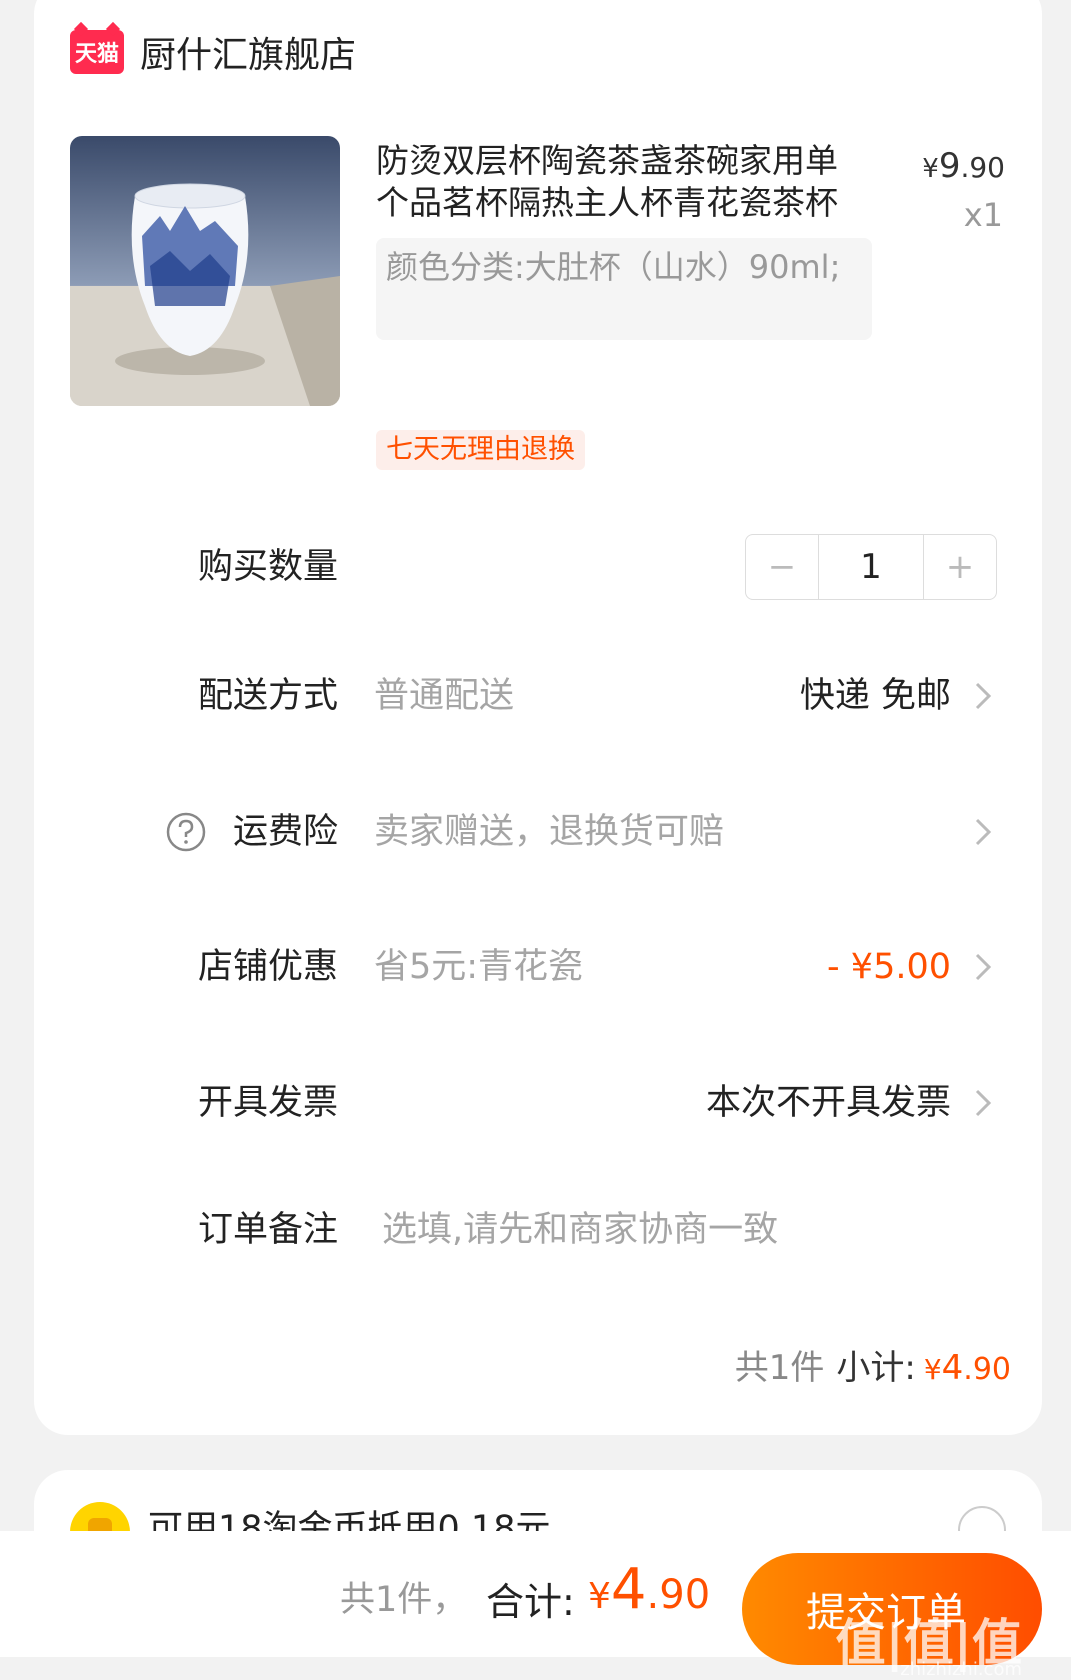 This screenshot has width=1071, height=1680. I want to click on note-label: 订单备注, so click(267, 1230).